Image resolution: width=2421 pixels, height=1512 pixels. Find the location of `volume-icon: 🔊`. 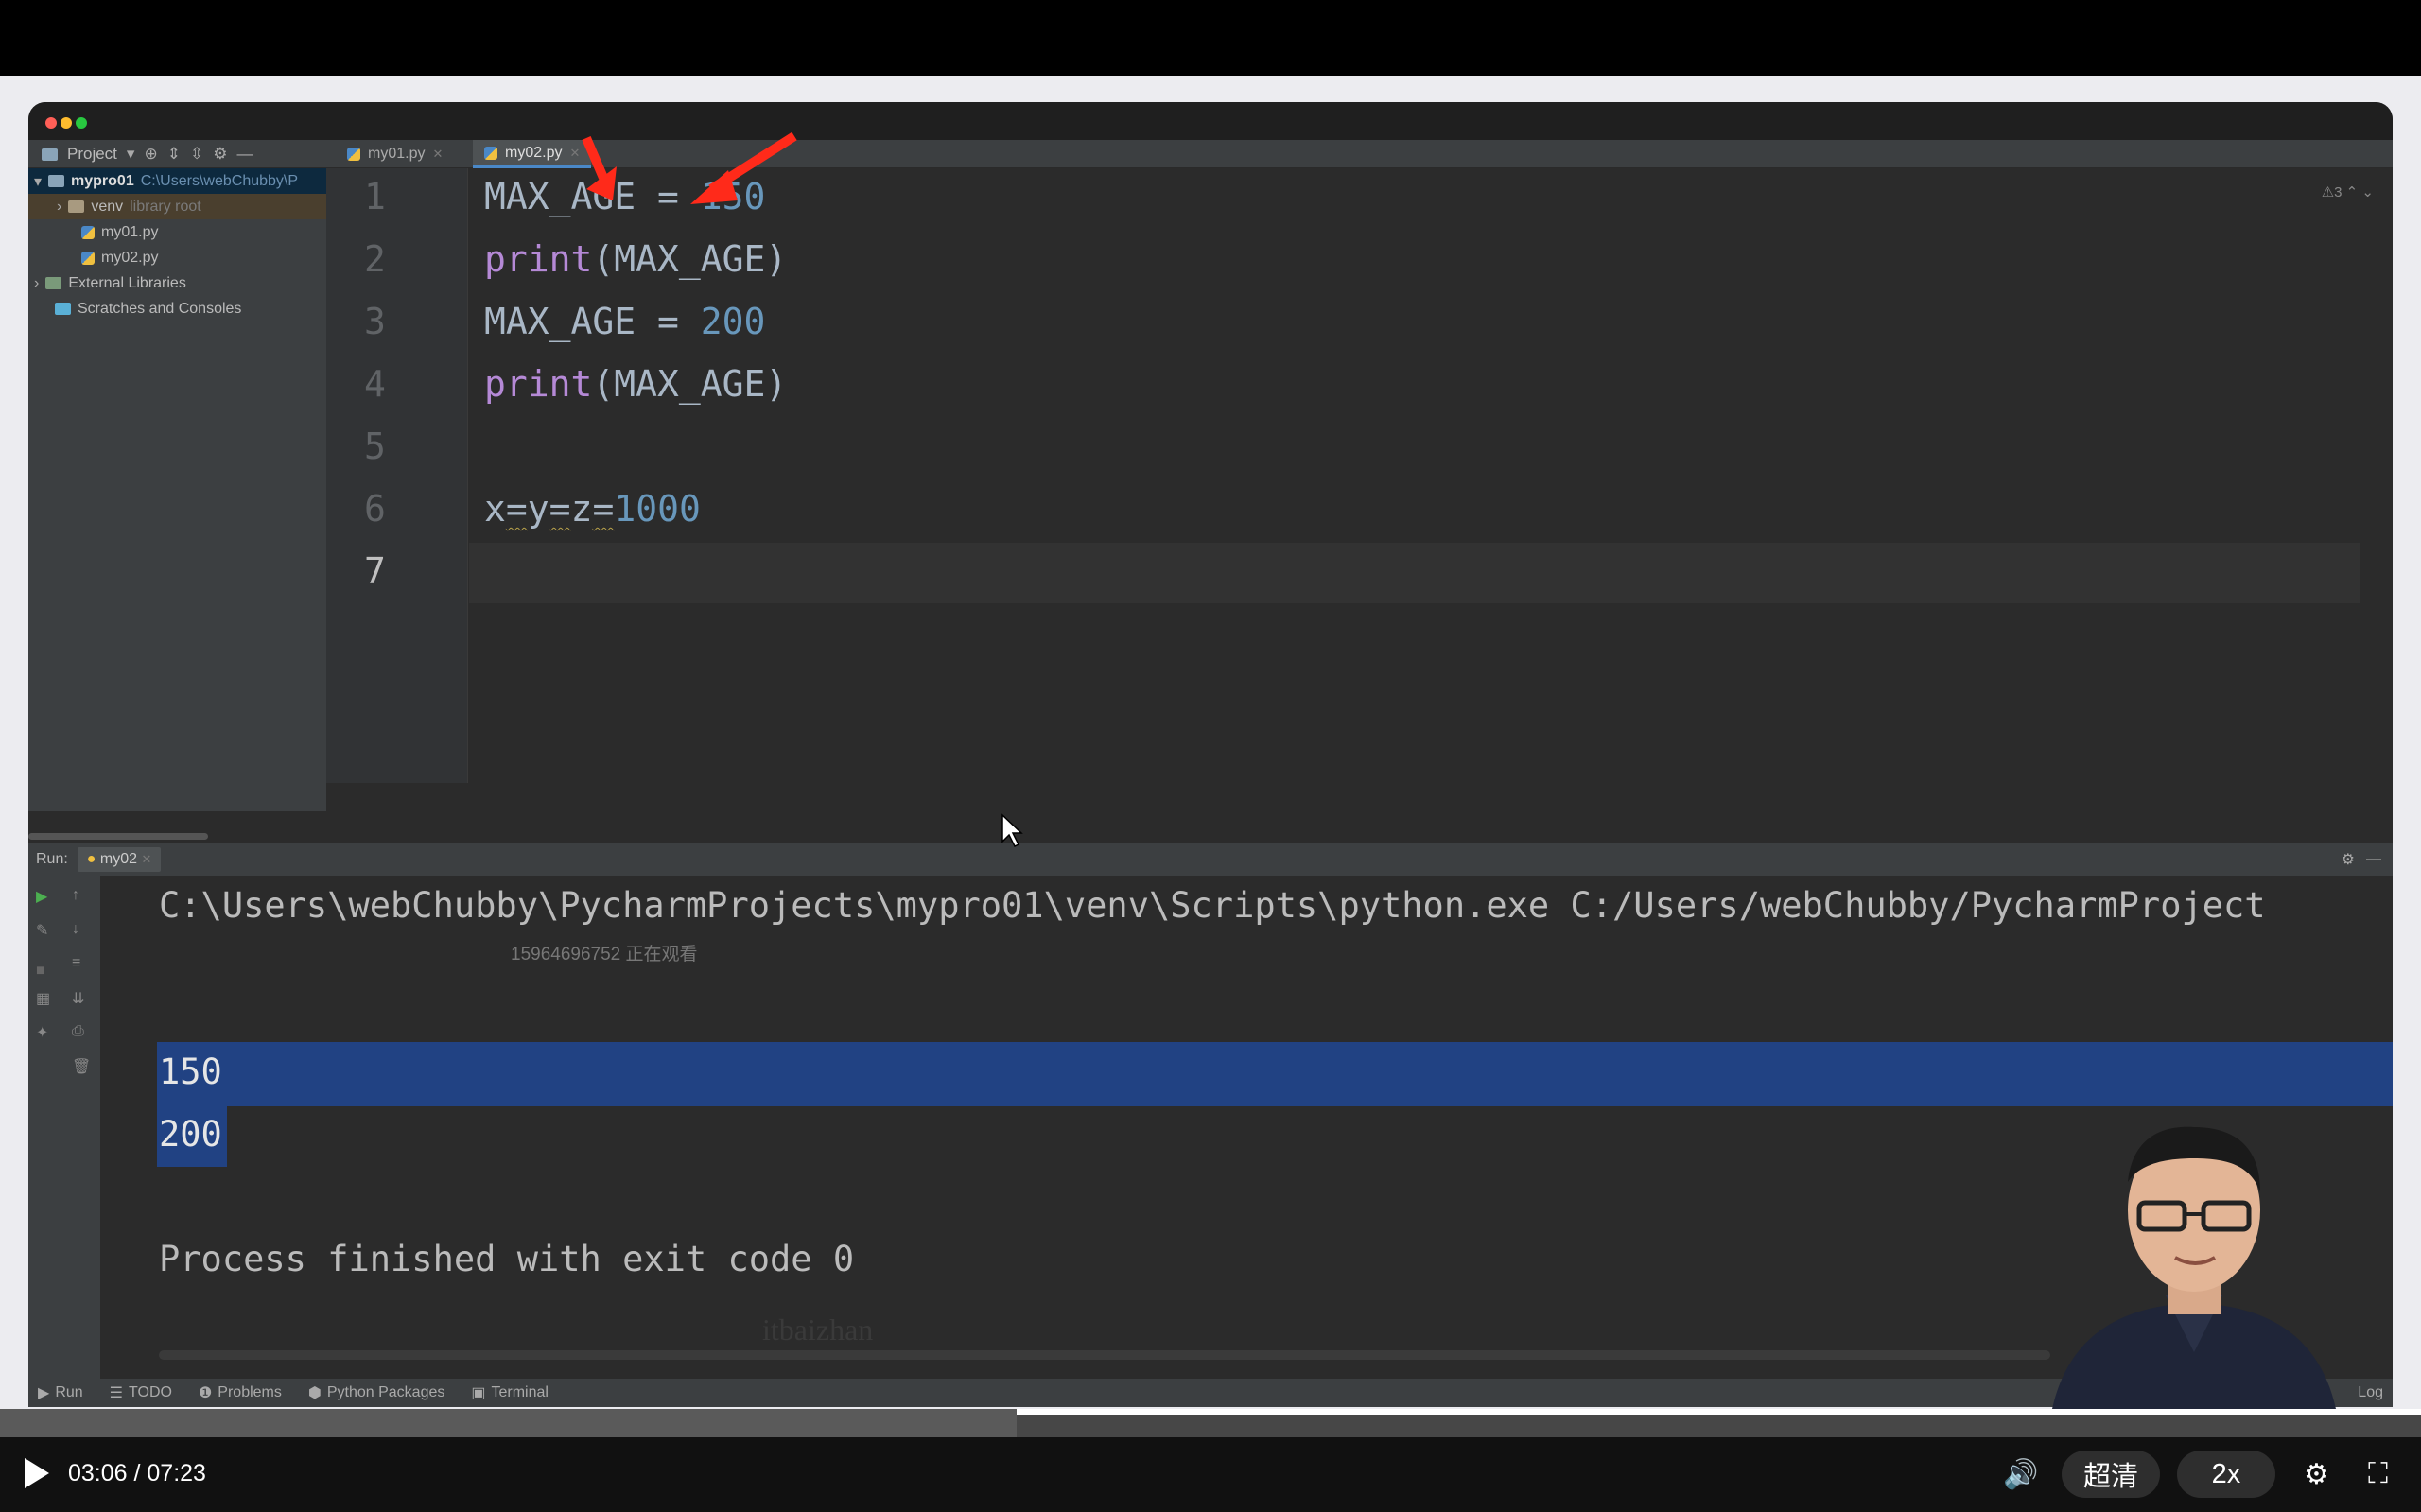

volume-icon: 🔊 is located at coordinates (2020, 1474).